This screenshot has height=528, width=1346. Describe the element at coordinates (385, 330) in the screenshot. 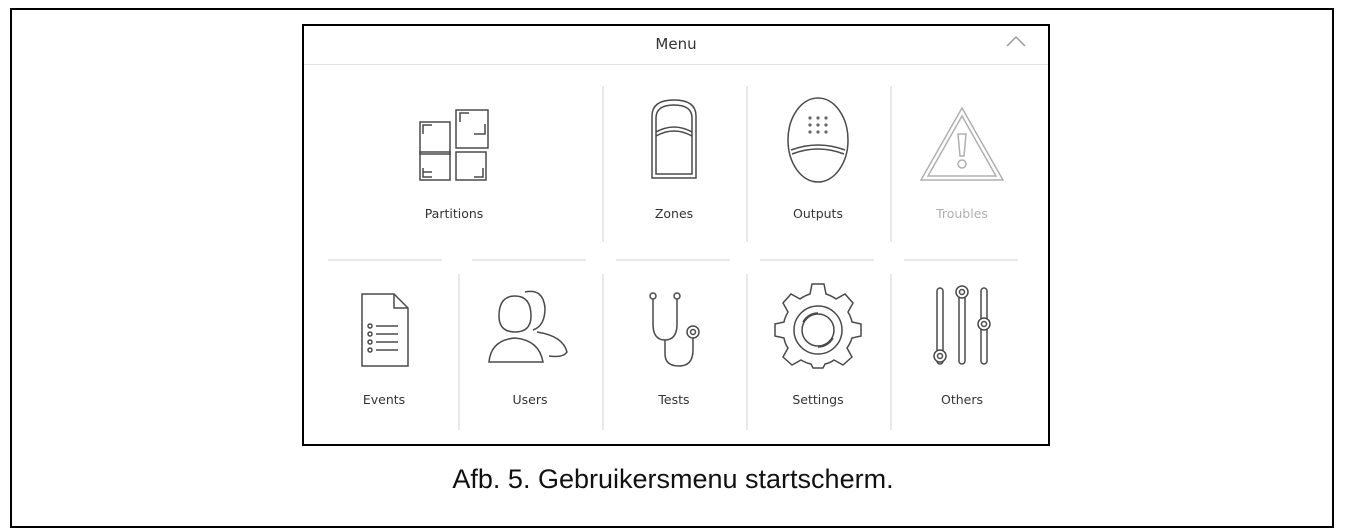

I see `document-icon` at that location.